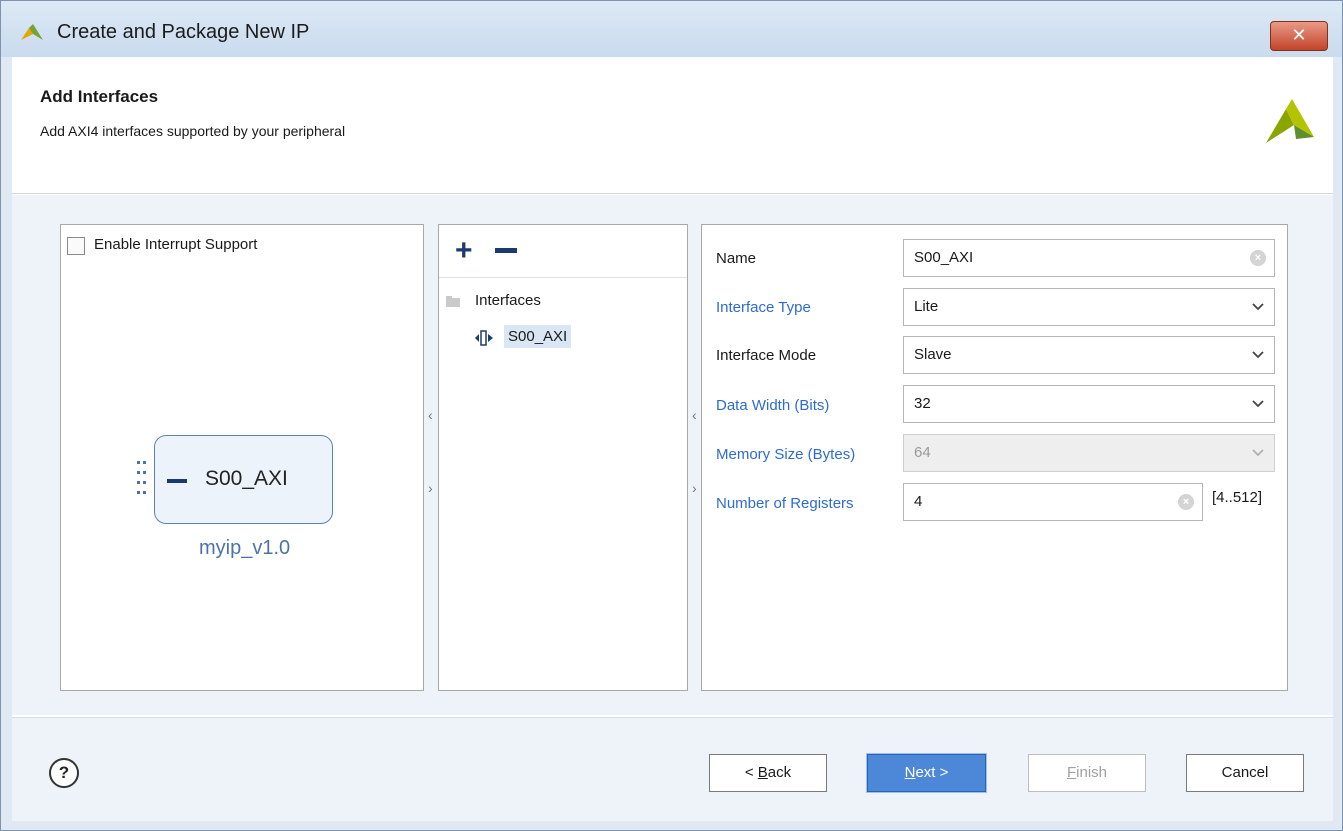  Describe the element at coordinates (1089, 453) in the screenshot. I see `memory-size-select: 64` at that location.